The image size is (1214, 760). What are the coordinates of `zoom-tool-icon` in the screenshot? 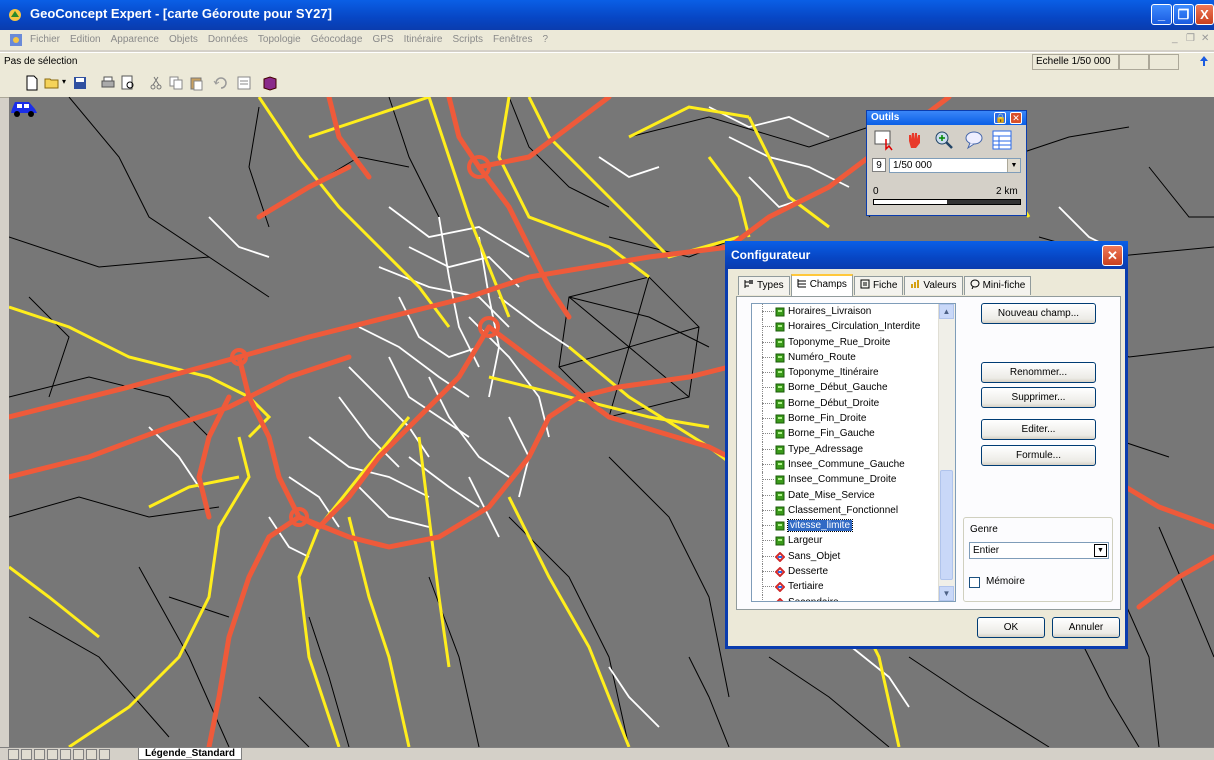 It's located at (944, 140).